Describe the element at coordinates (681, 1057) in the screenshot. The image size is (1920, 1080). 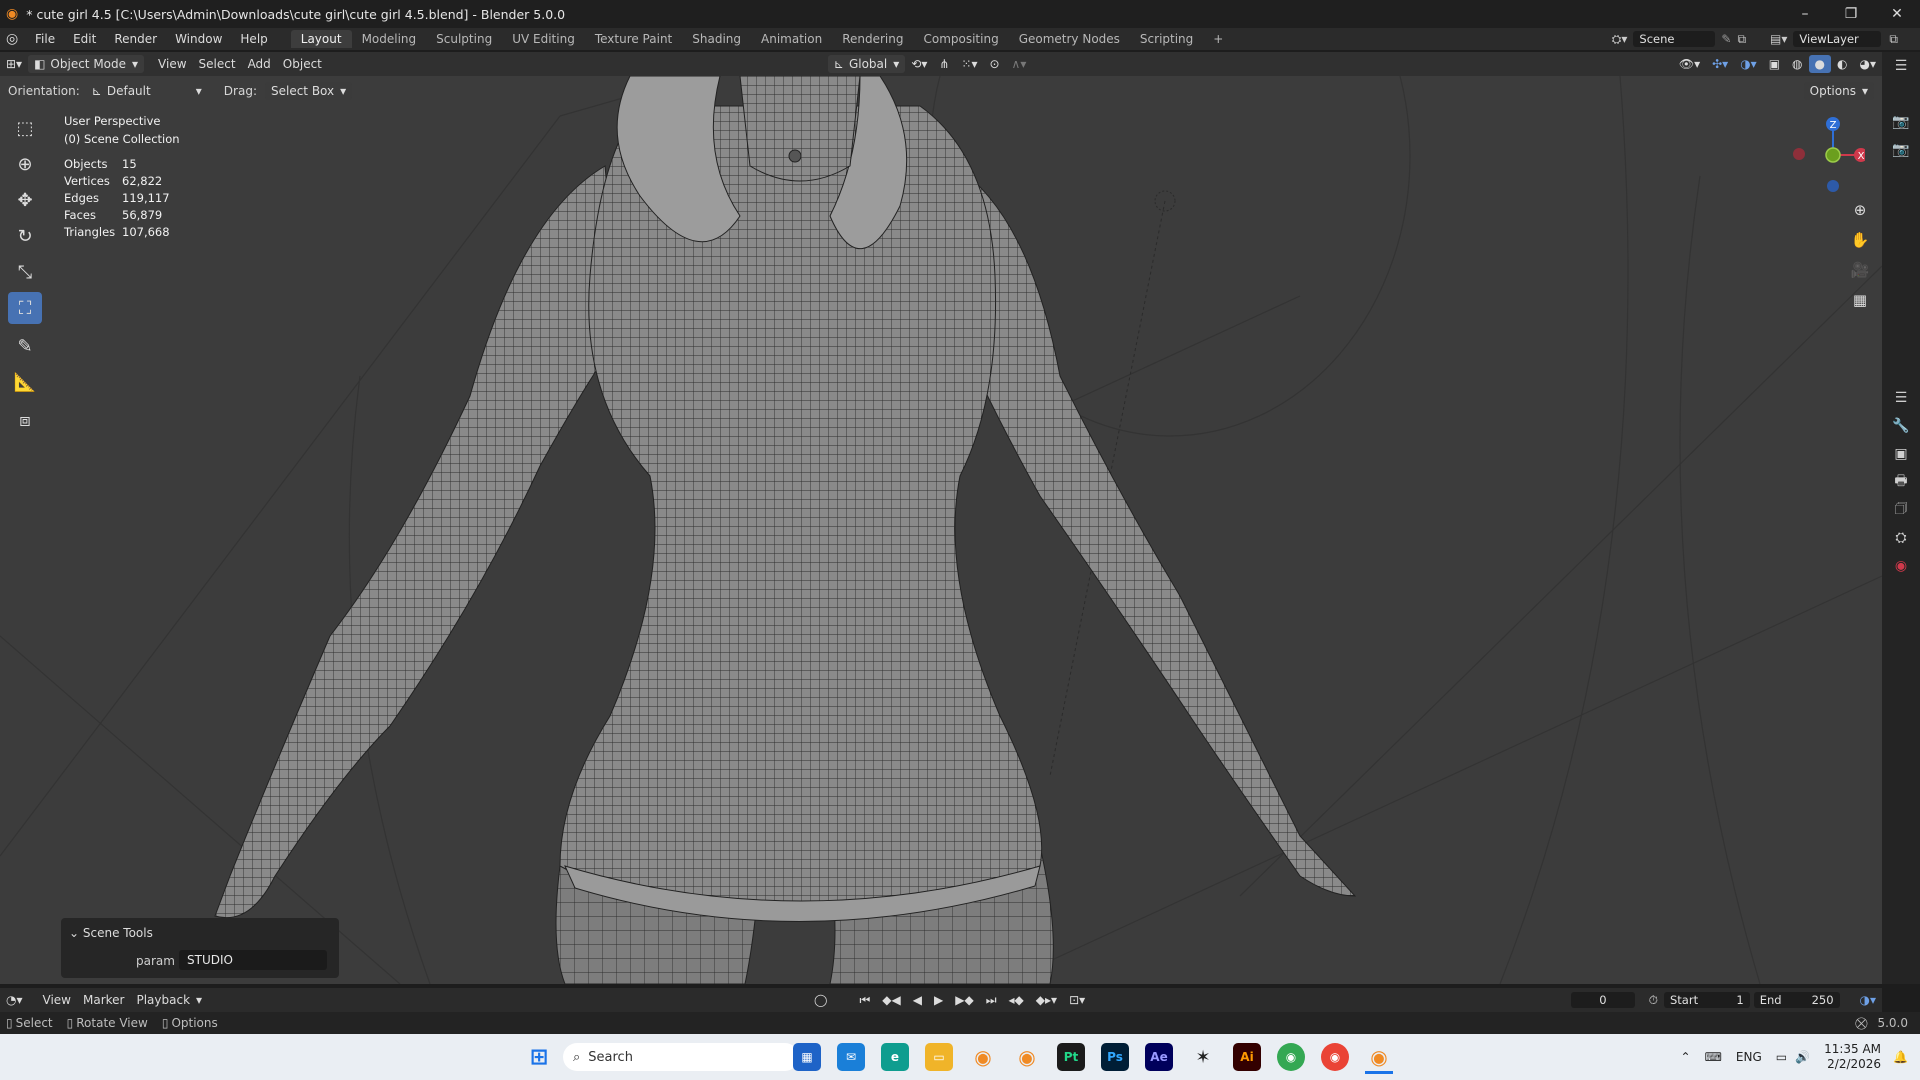
I see `taskbar-search: ⌕ Search` at that location.